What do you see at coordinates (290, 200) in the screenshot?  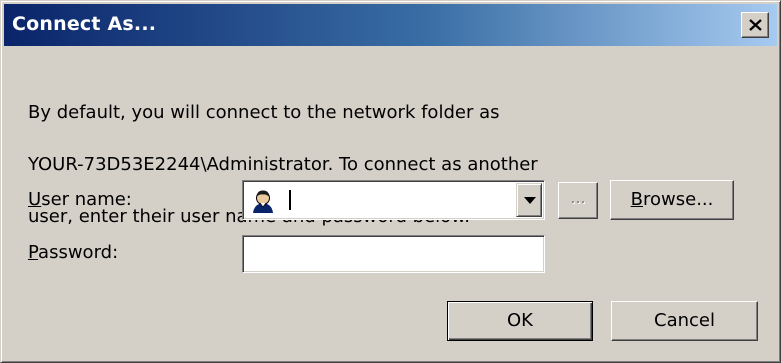 I see `text-caret` at bounding box center [290, 200].